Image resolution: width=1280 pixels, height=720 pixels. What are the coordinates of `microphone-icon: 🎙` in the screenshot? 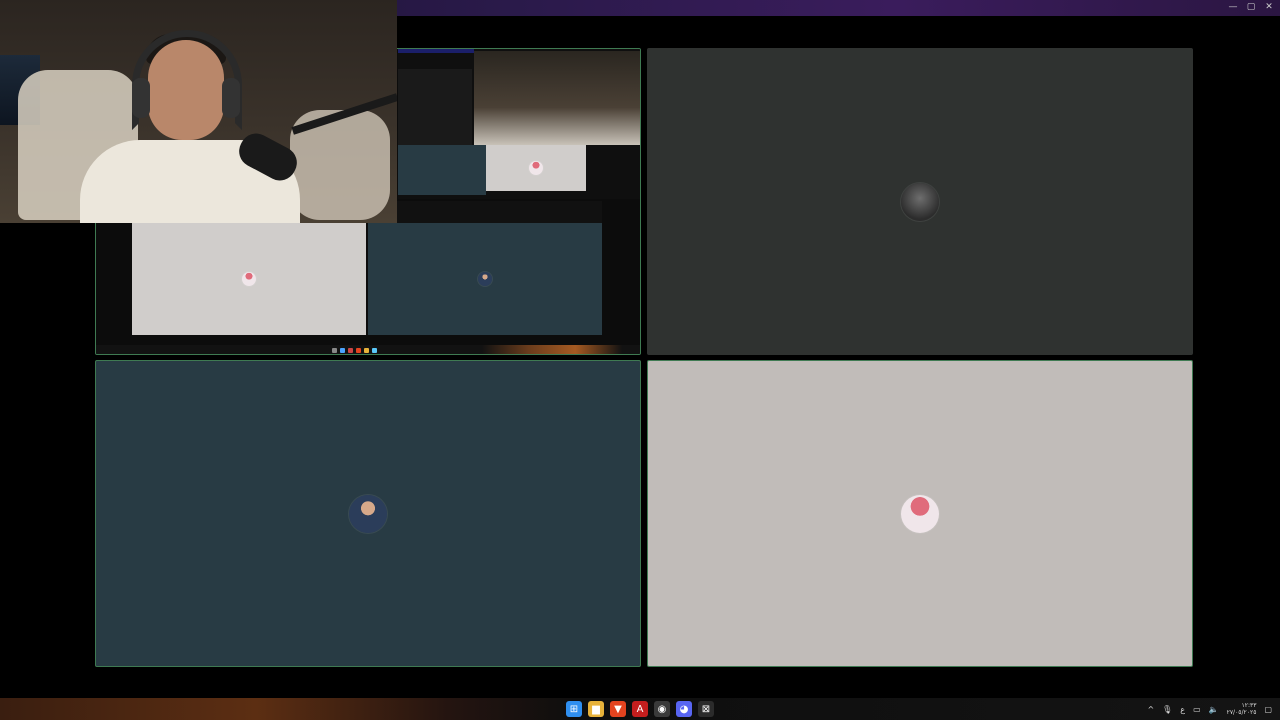 It's located at (1167, 709).